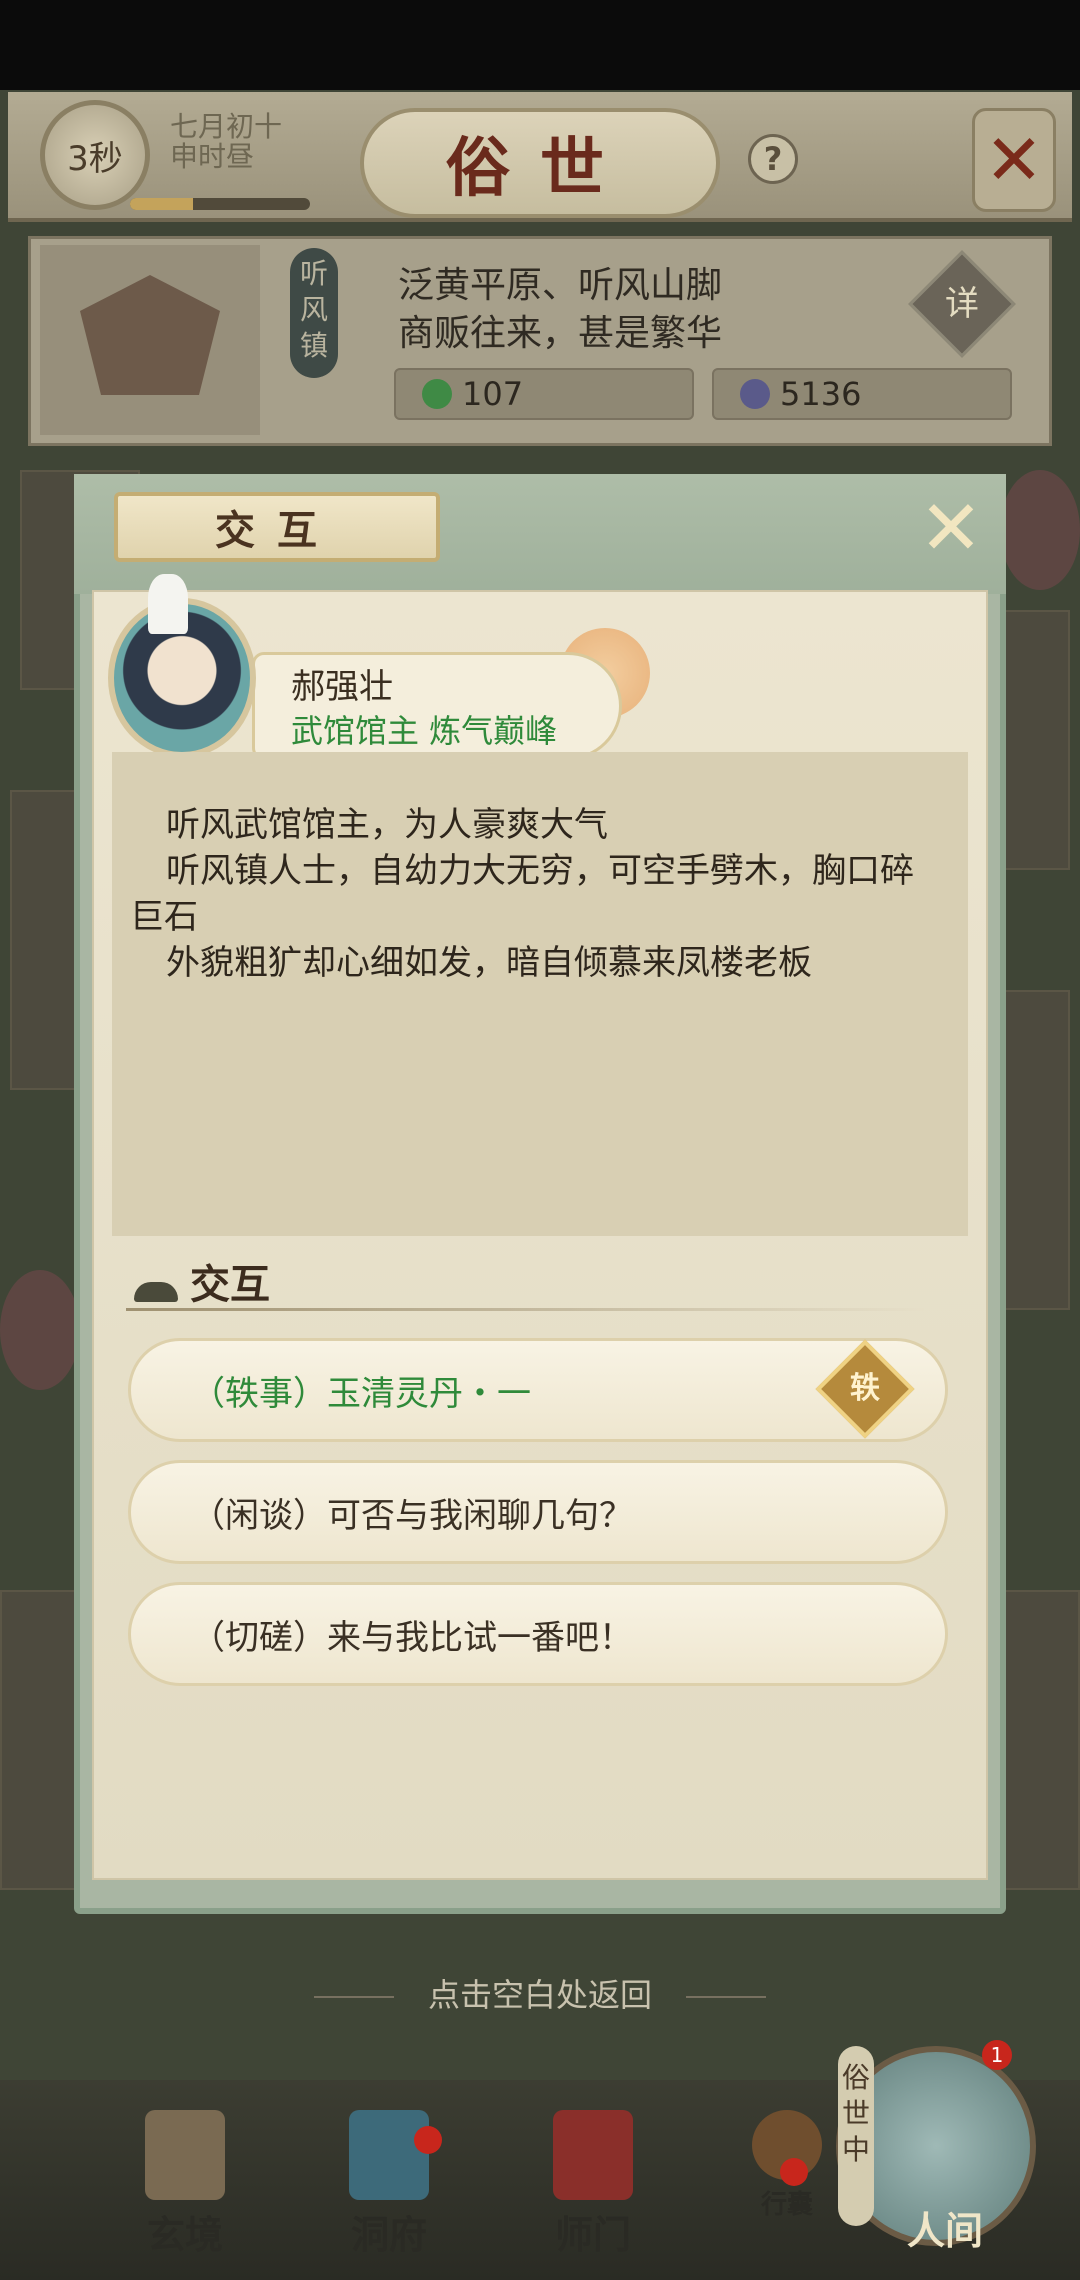  I want to click on location-sign: 听风镇, so click(314, 313).